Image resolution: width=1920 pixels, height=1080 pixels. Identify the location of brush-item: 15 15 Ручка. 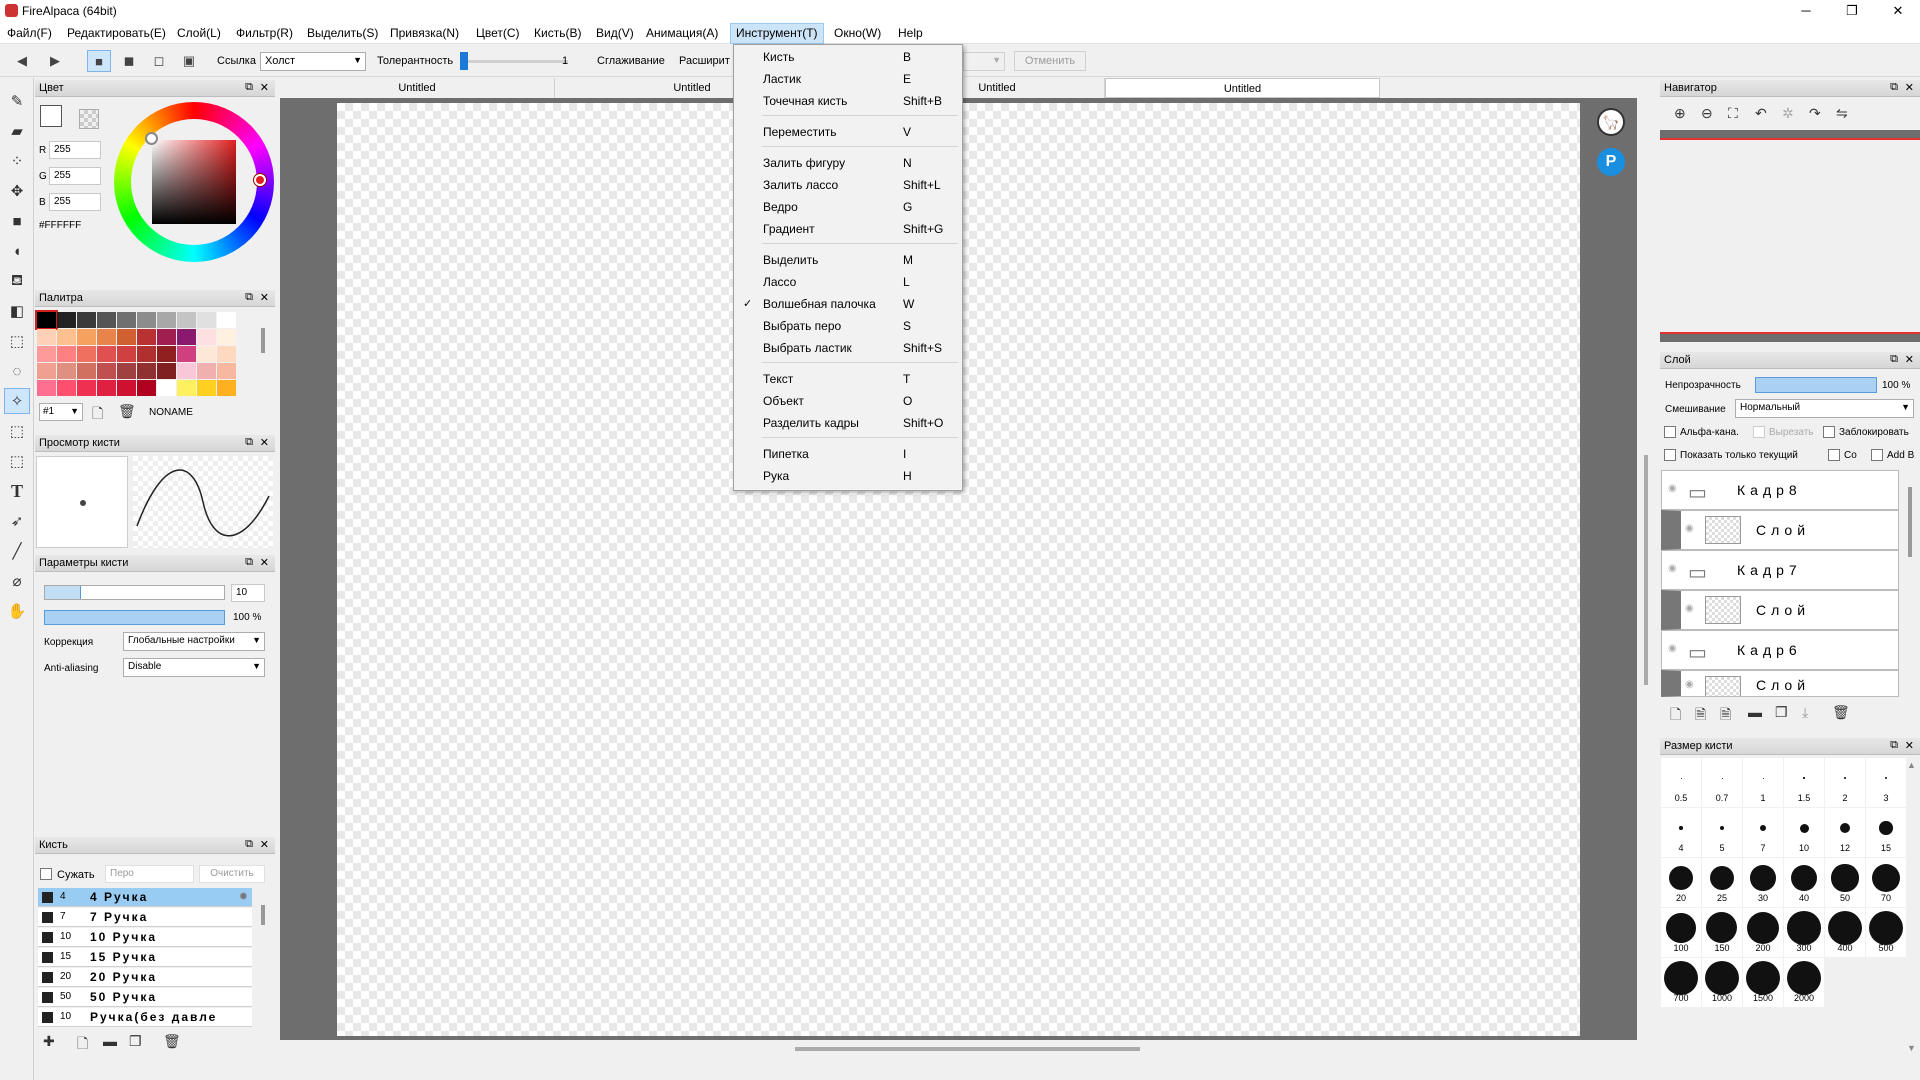
(145, 957).